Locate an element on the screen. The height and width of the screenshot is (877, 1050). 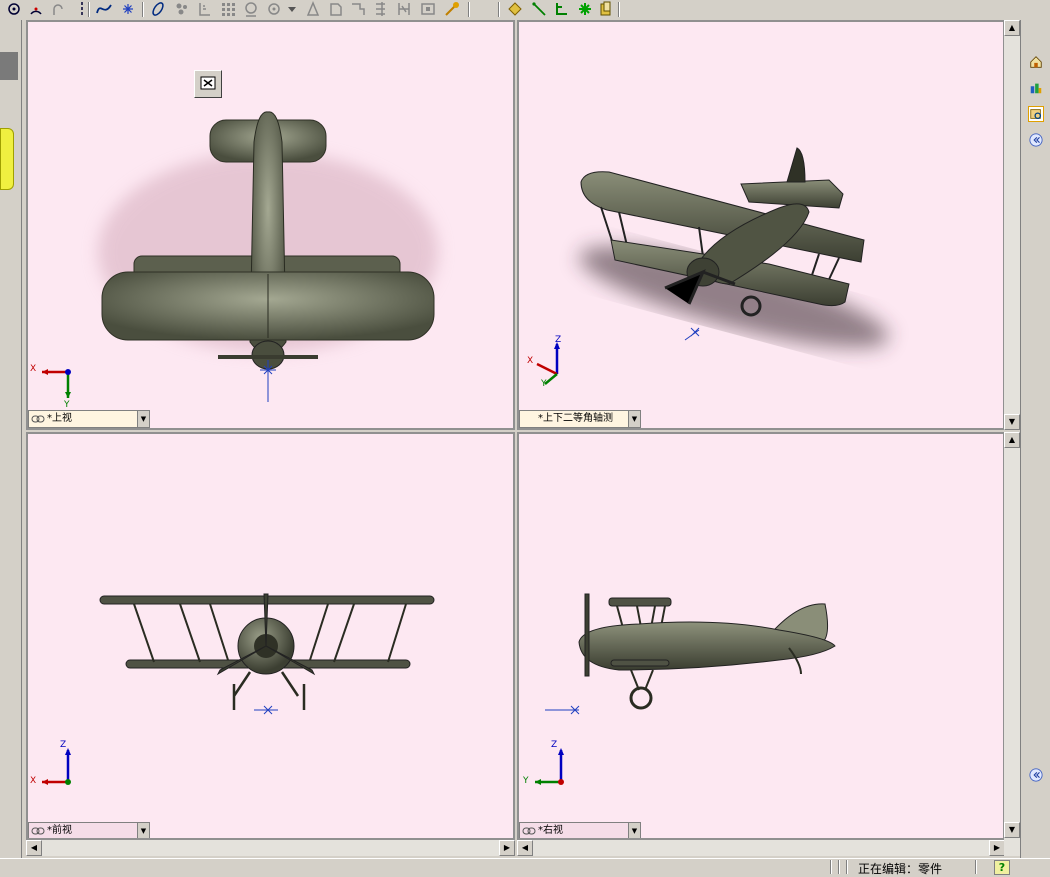
status-bar: 正在编辑：零件 ? is located at coordinates (525, 867).